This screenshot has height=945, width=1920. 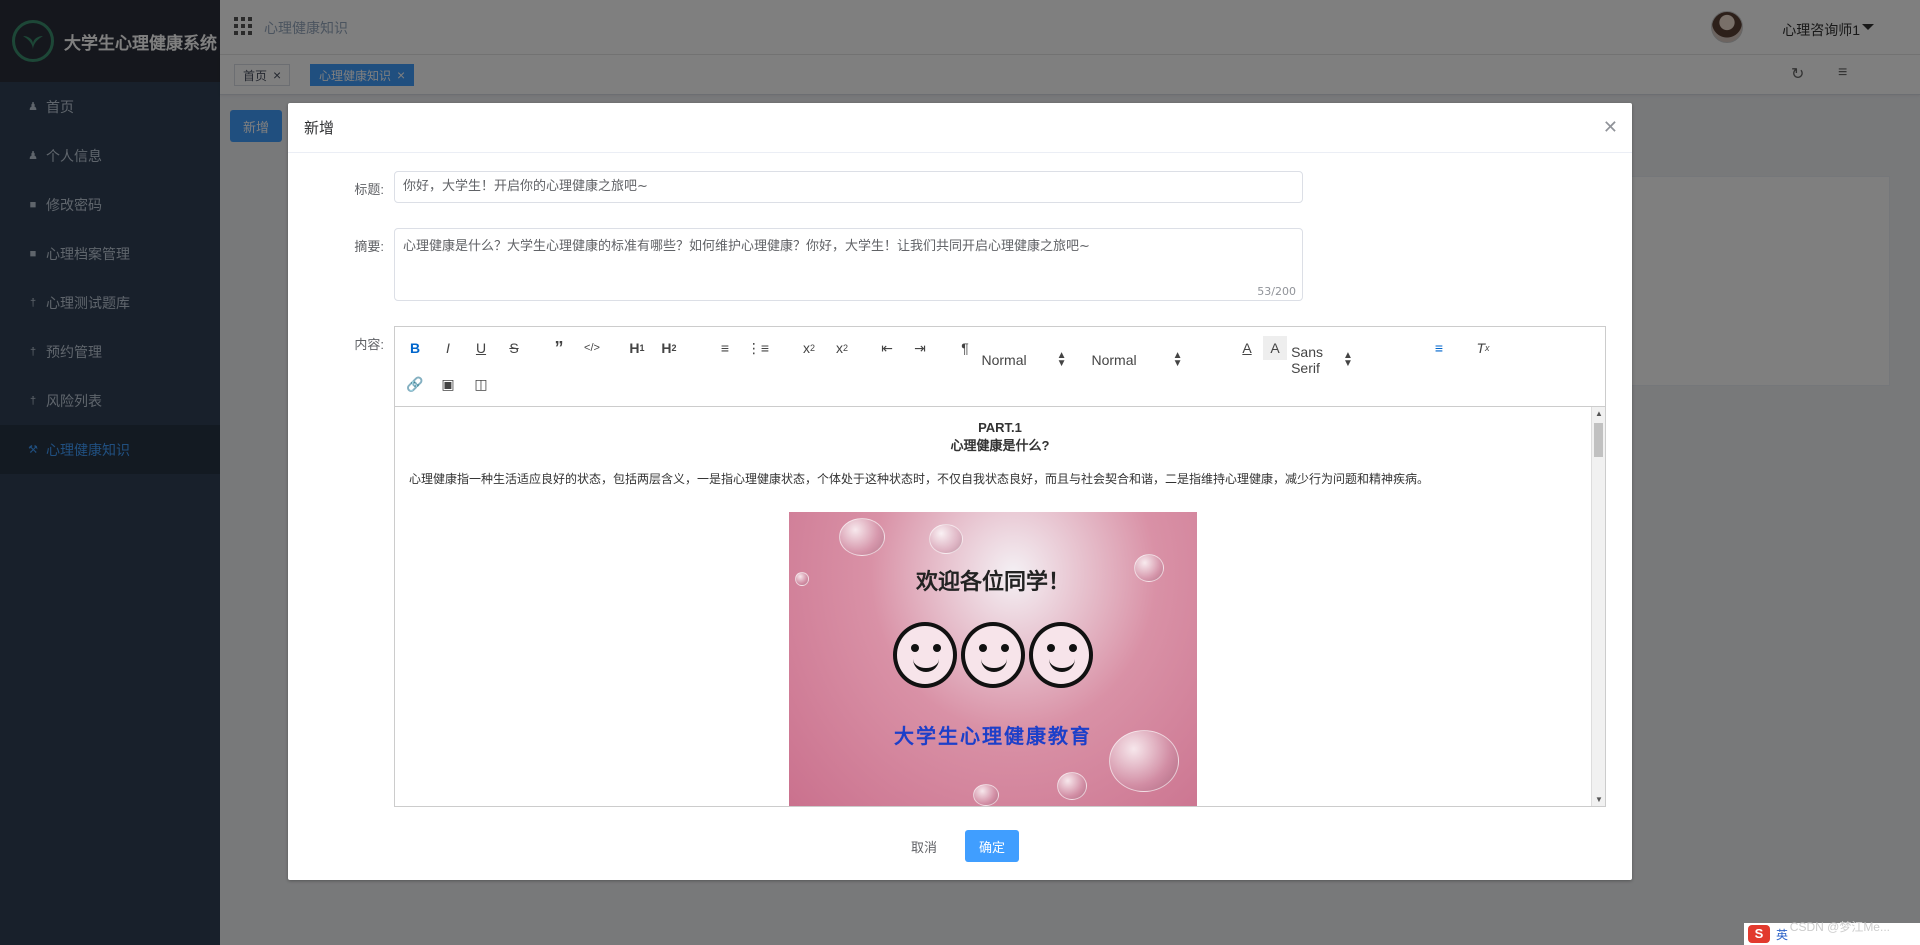 I want to click on content-part: PART.1, so click(x=1000, y=427).